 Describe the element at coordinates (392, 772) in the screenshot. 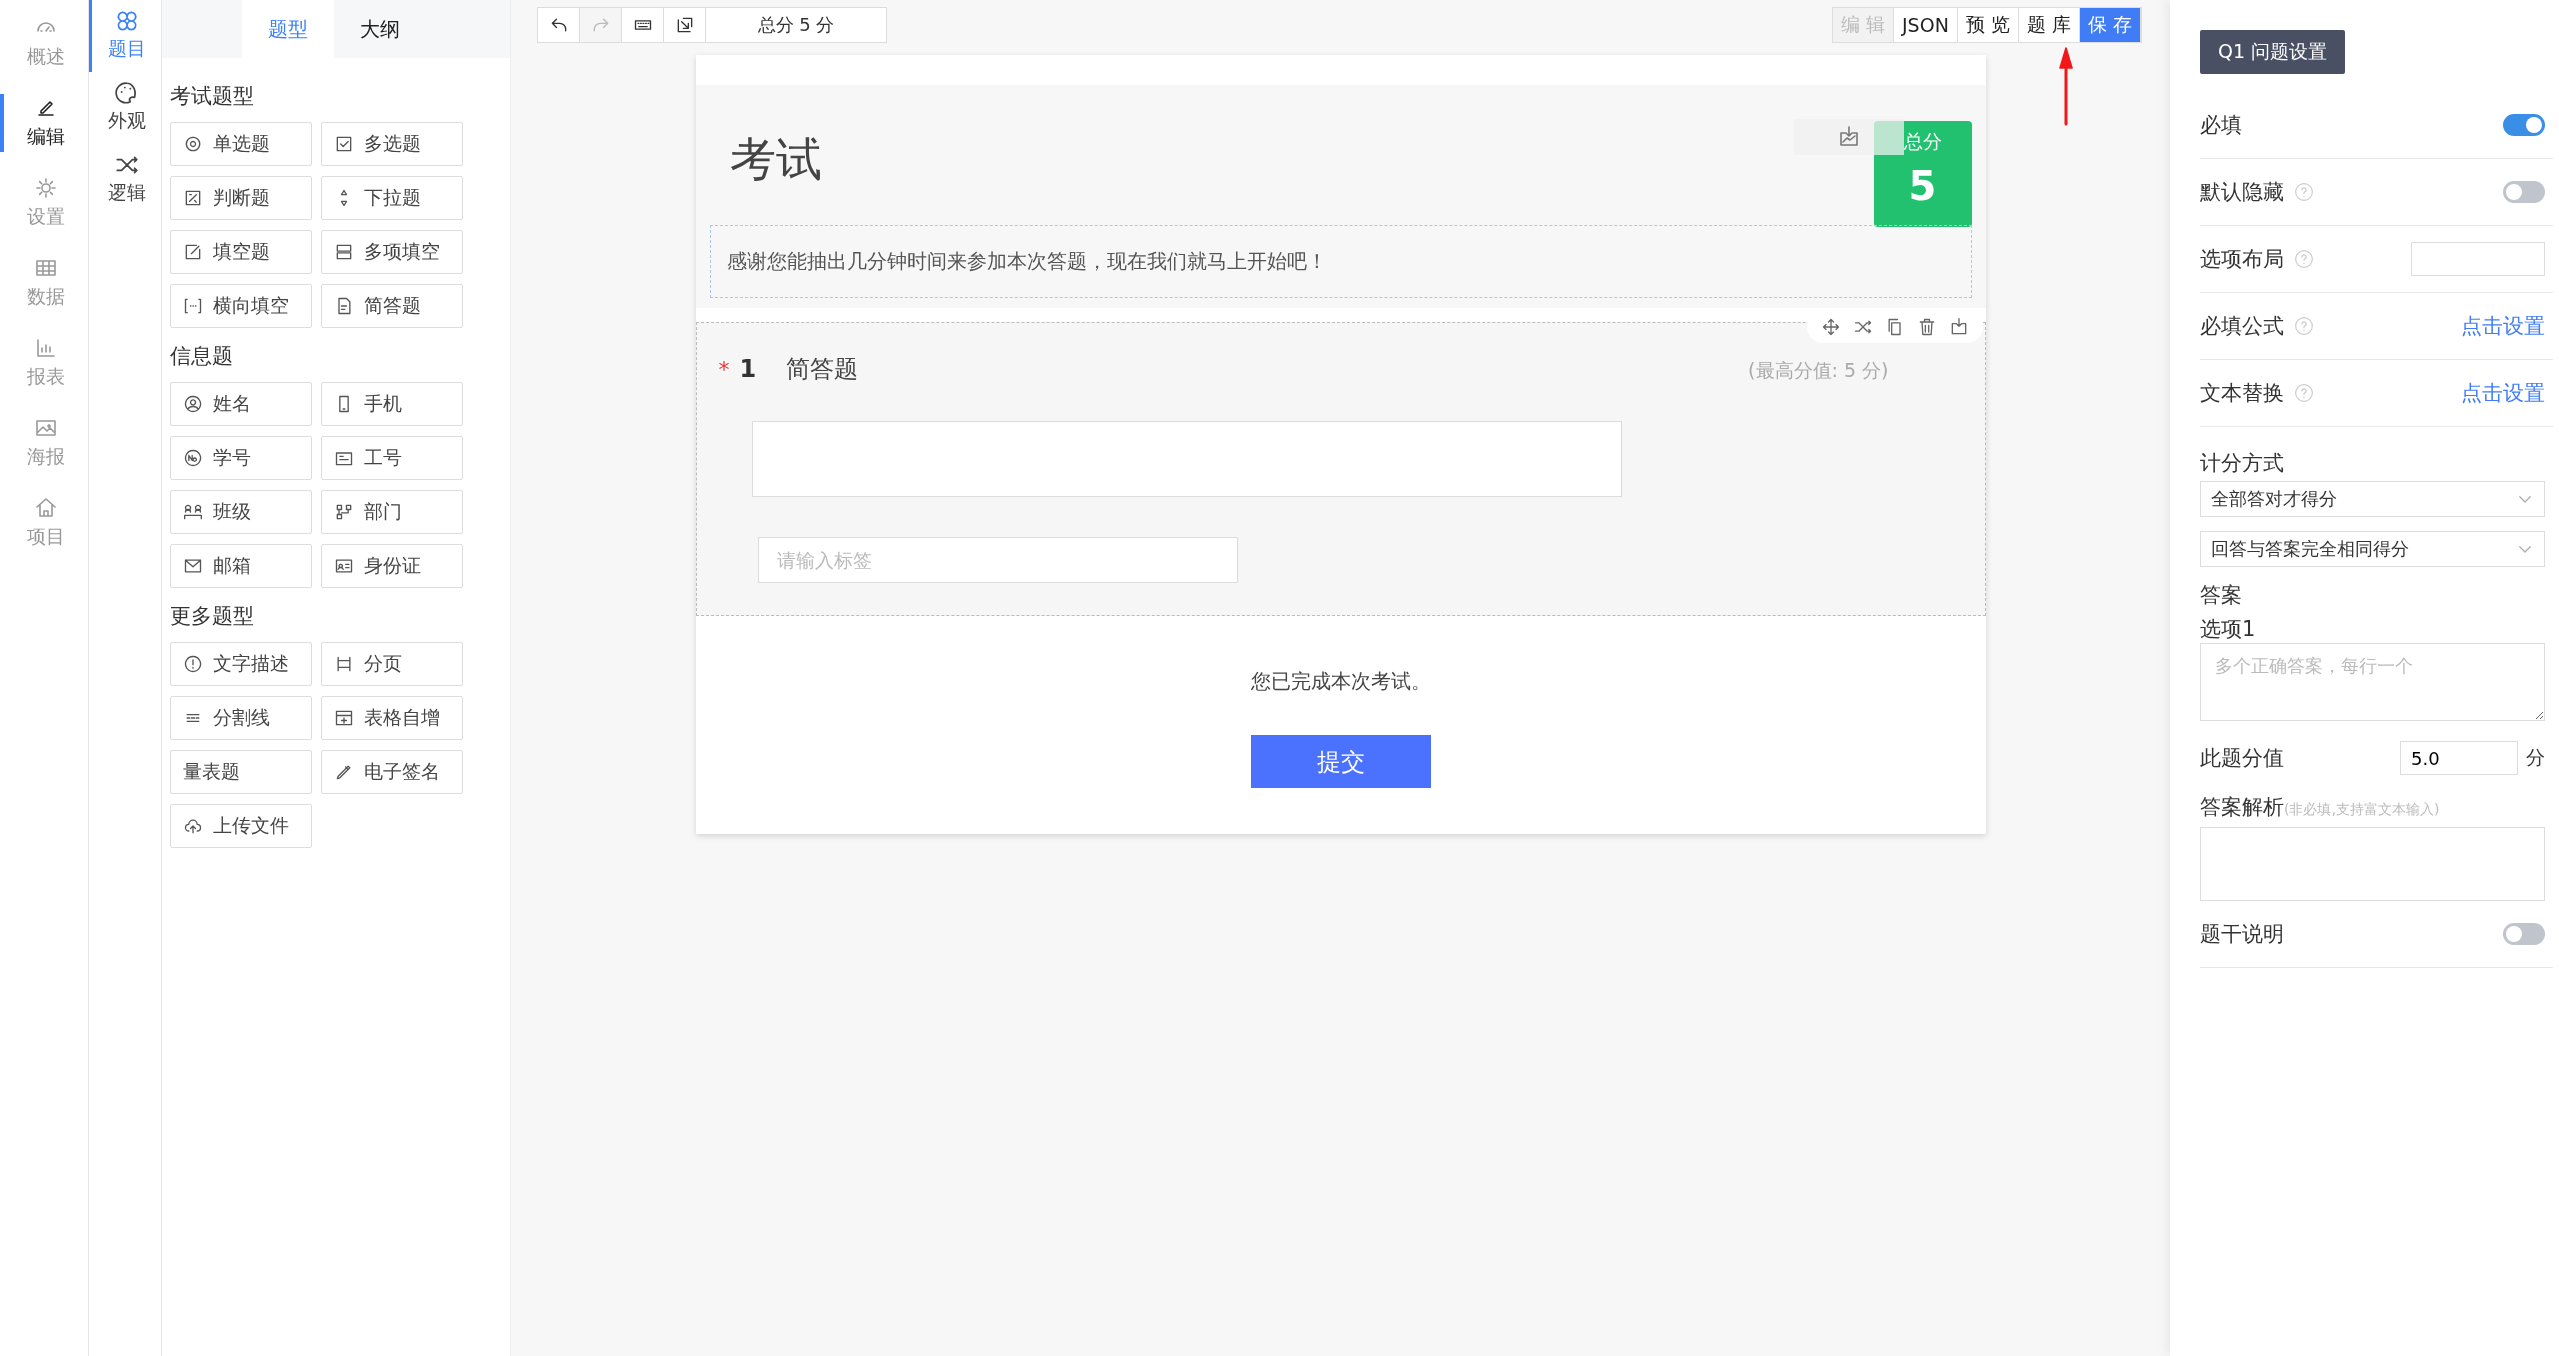

I see `question-type-button: 电子签名` at that location.